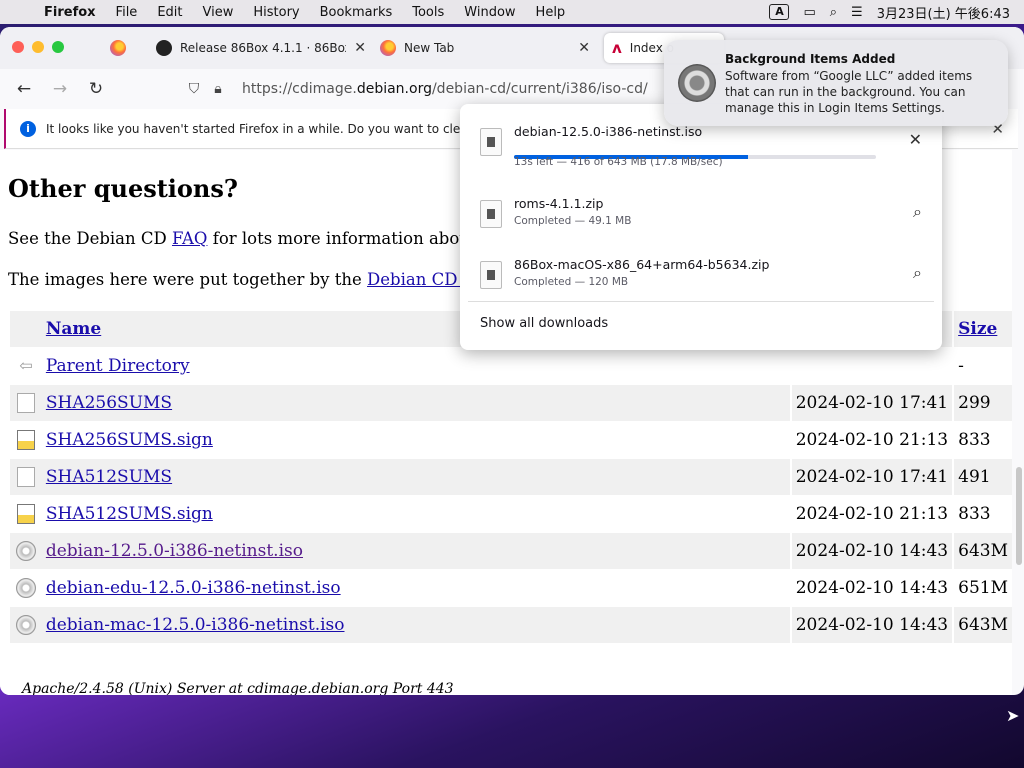 Image resolution: width=1024 pixels, height=768 pixels. Describe the element at coordinates (429, 48) in the screenshot. I see `tab-title: New Tab` at that location.